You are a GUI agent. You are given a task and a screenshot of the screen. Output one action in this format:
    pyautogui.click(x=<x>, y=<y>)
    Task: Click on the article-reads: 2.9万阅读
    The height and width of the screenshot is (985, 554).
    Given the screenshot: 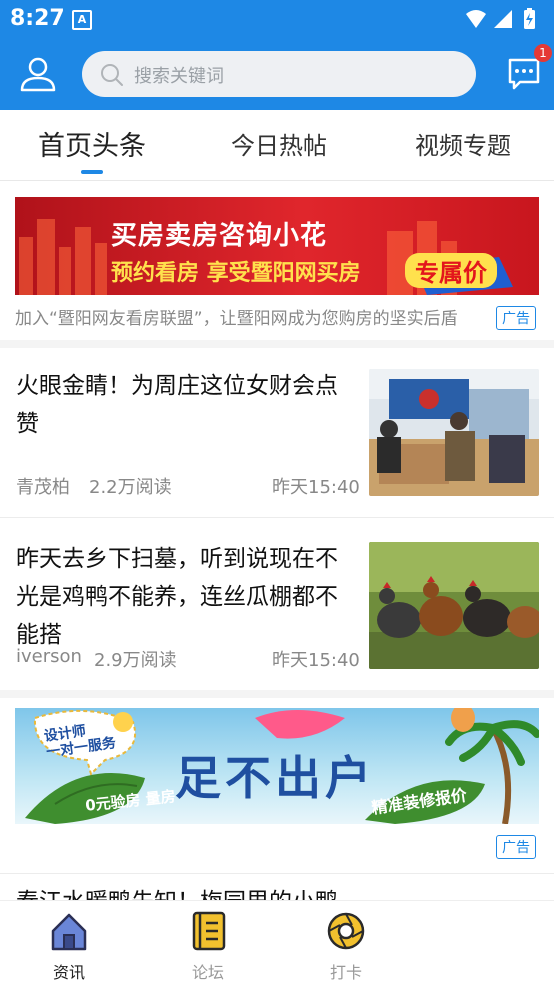 What is the action you would take?
    pyautogui.click(x=135, y=660)
    